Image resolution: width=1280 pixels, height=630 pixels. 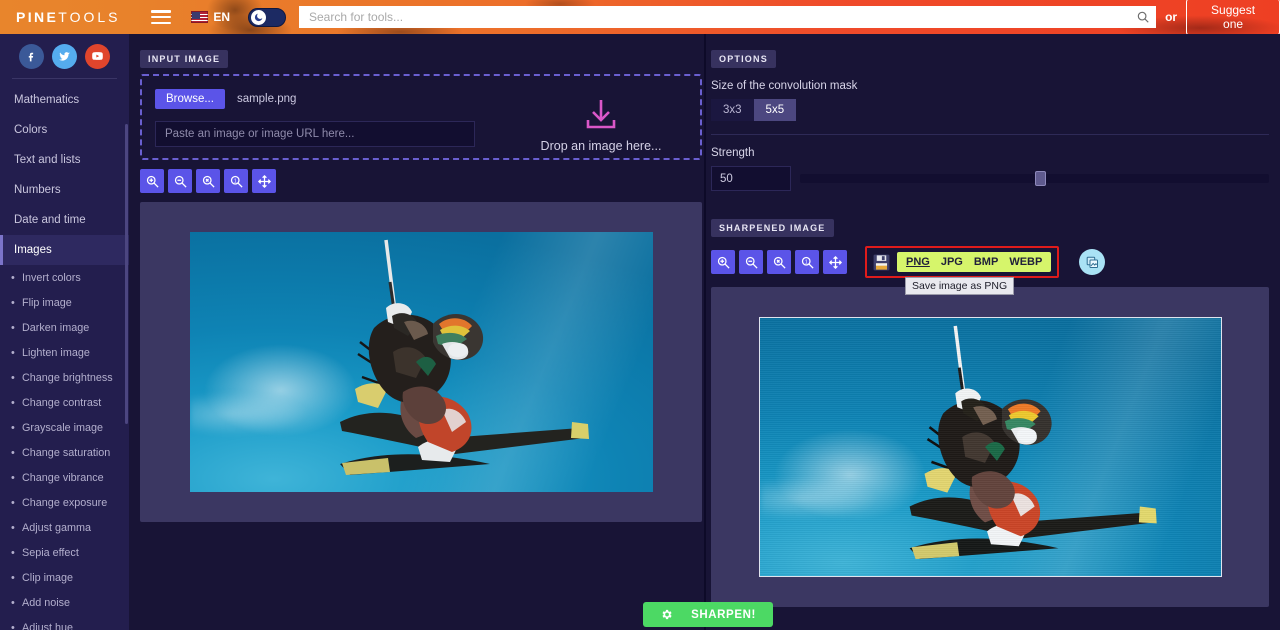 I want to click on paste-url-input, so click(x=315, y=134).